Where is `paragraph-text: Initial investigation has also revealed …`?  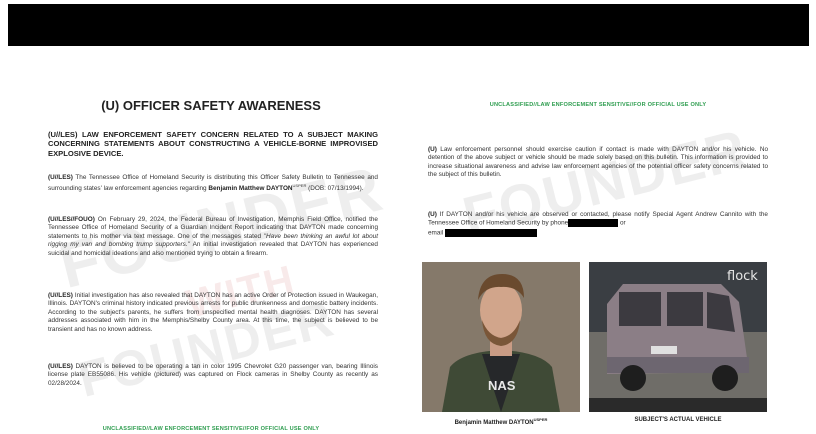 paragraph-text: Initial investigation has also revealed … is located at coordinates (213, 312).